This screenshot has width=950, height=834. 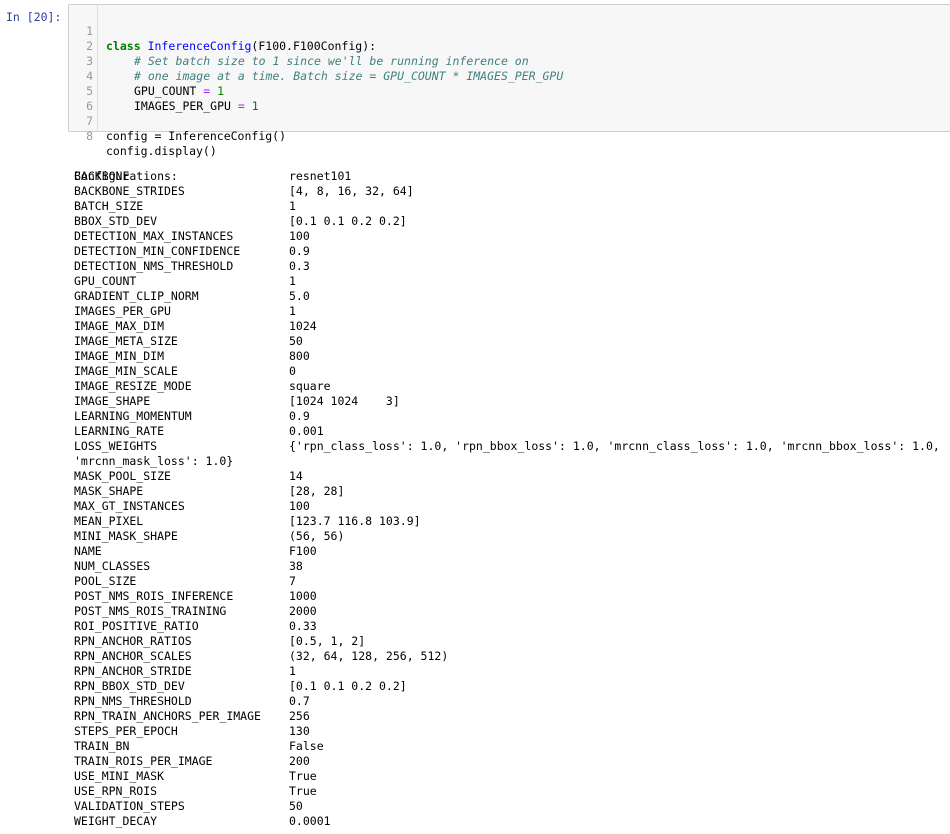 I want to click on config-row: USE_RPN_ROIS True, so click(x=512, y=791).